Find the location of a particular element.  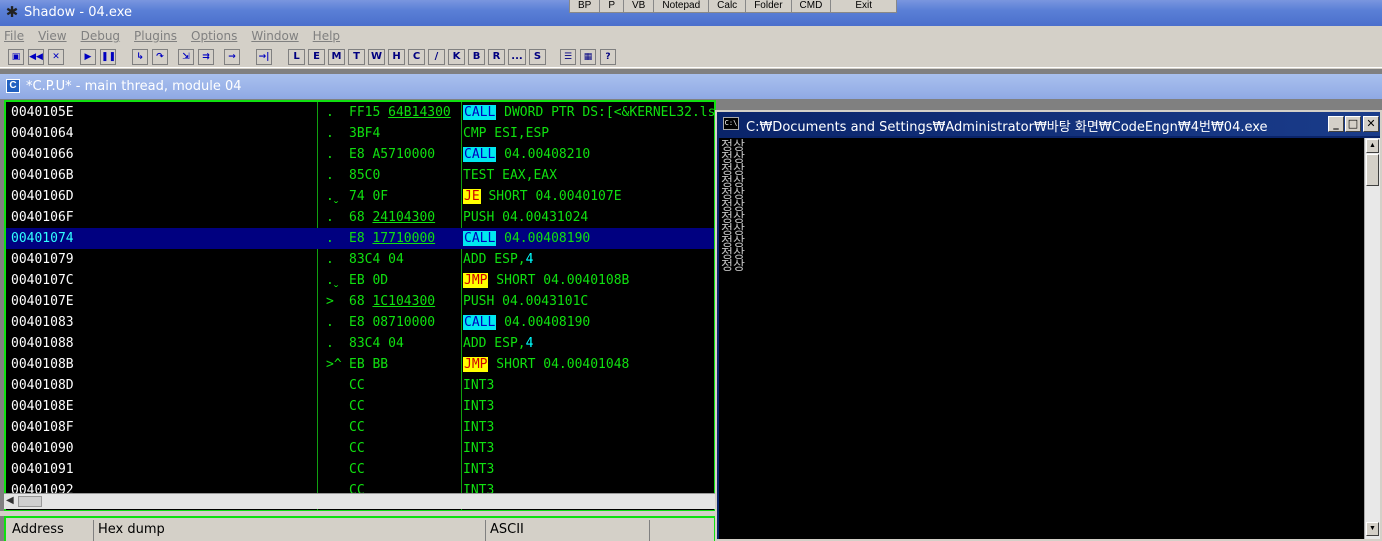

dump-column-address: Address is located at coordinates (51, 530).